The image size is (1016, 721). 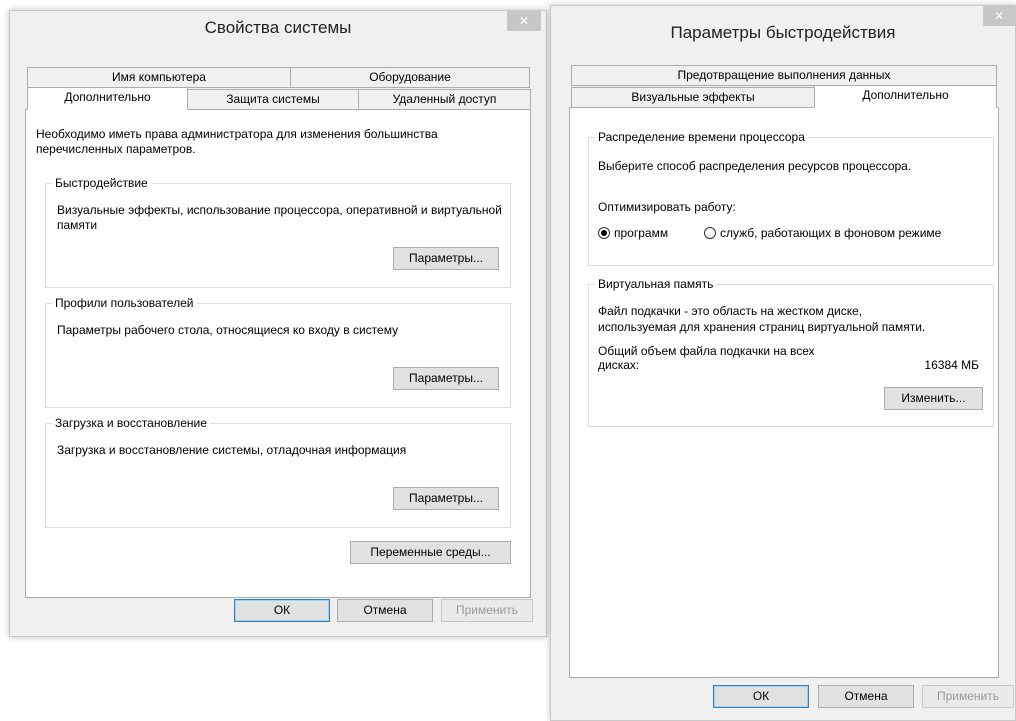 I want to click on user-profiles-group-title: Профили пользователей, so click(x=124, y=303).